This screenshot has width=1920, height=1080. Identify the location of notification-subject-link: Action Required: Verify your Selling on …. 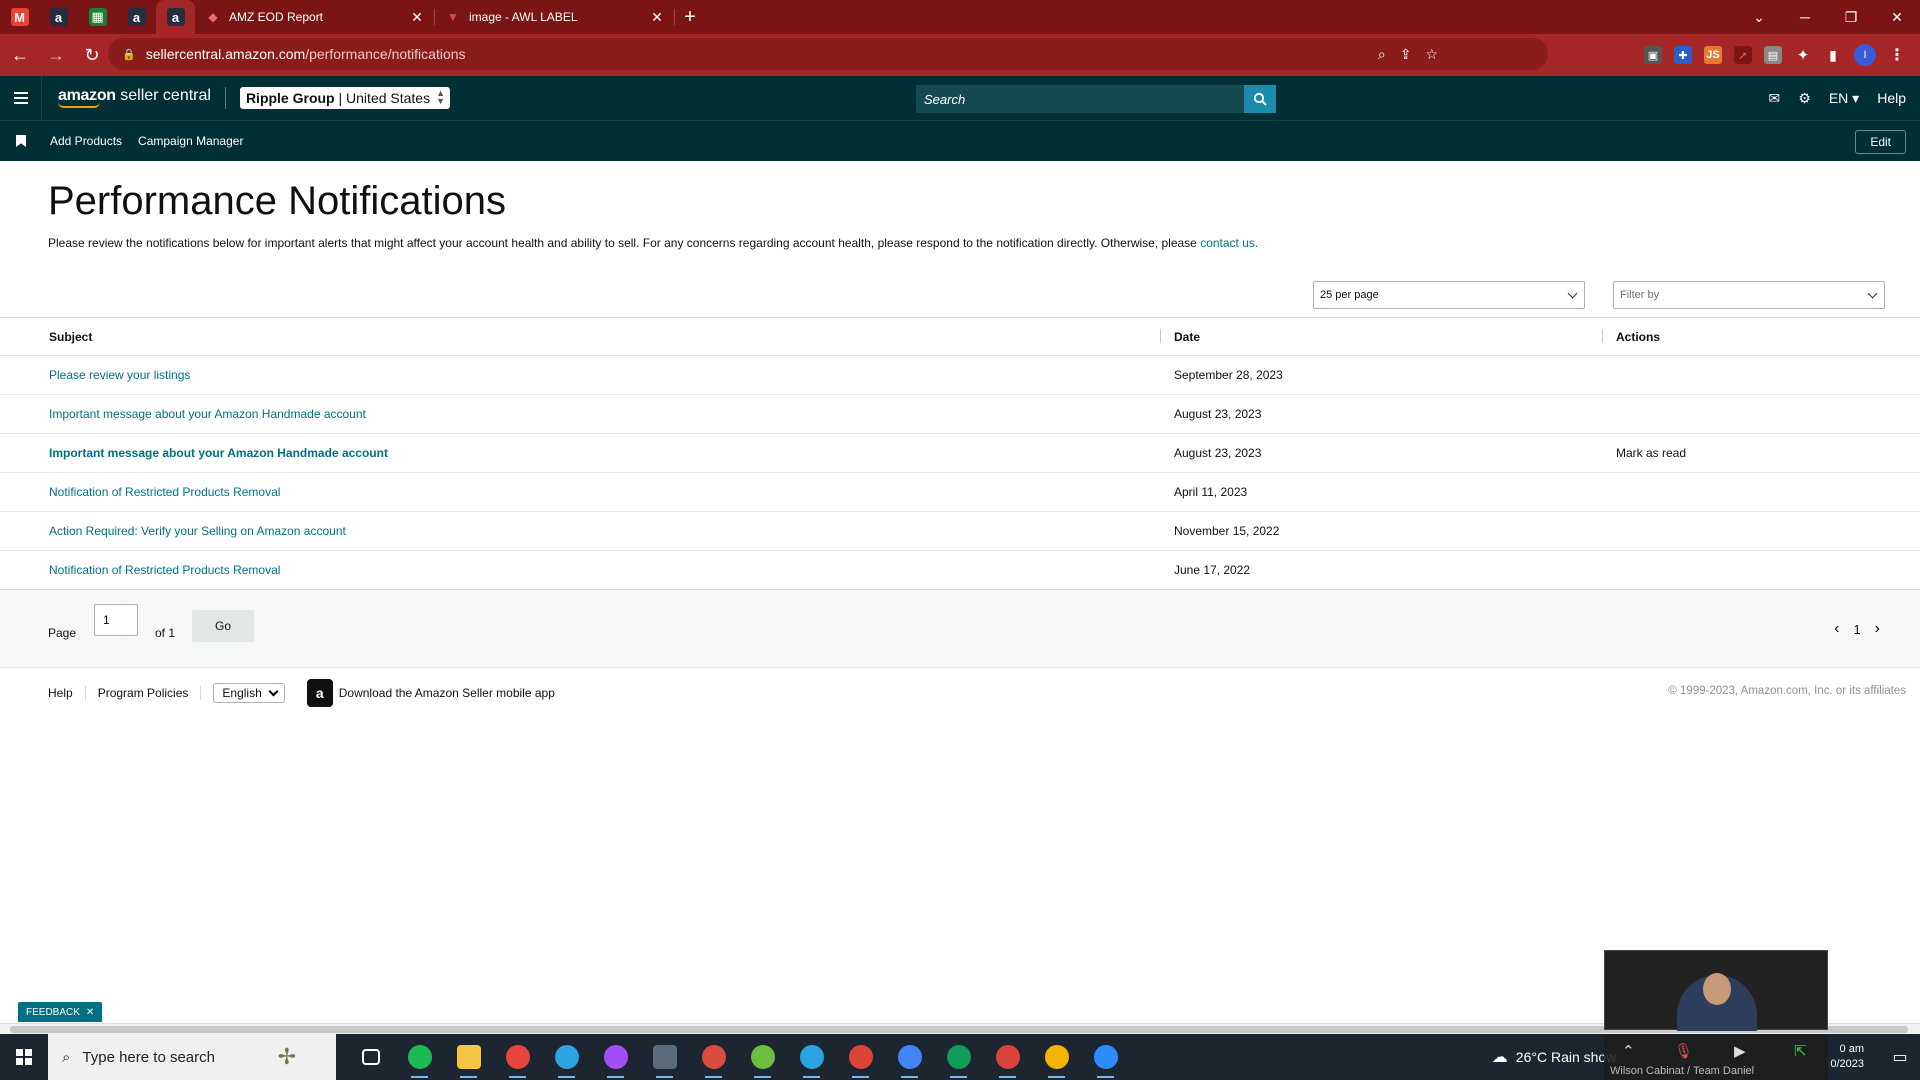
(197, 531).